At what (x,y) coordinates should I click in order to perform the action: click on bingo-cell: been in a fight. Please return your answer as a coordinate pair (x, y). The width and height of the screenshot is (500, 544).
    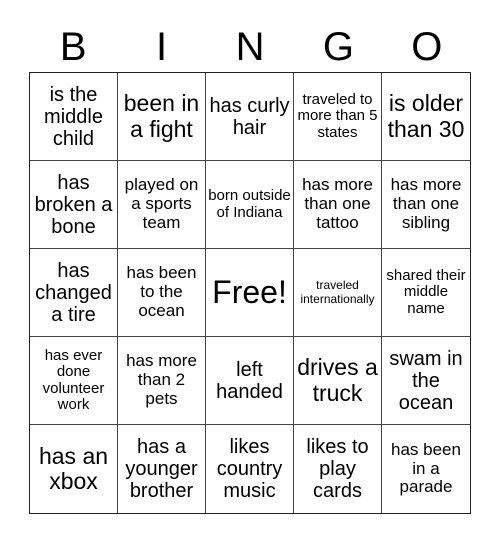
    Looking at the image, I should click on (162, 117).